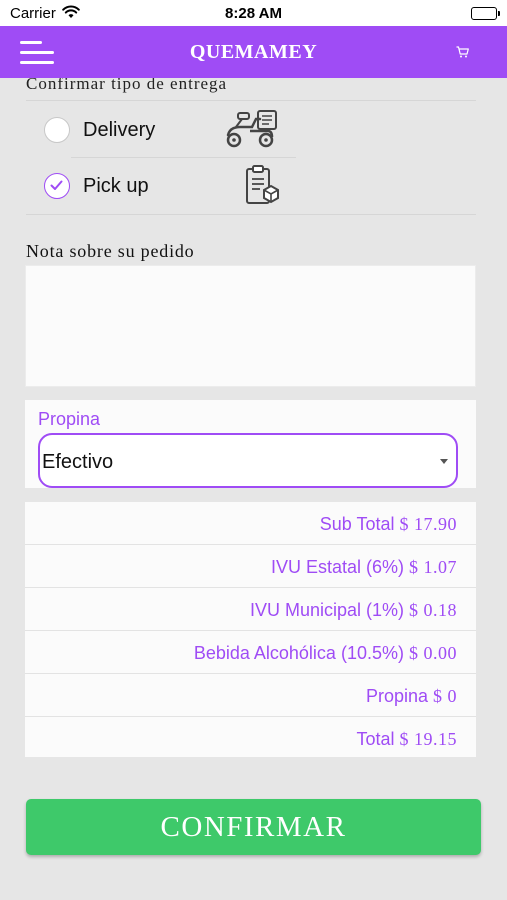 This screenshot has width=507, height=900. Describe the element at coordinates (250, 695) in the screenshot. I see `summary-row-tip: Propina $ 0` at that location.